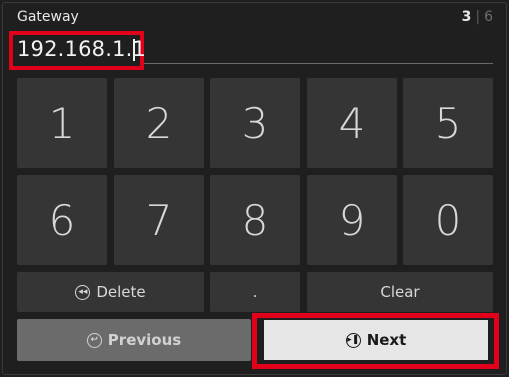  I want to click on key-3: 3, so click(255, 123).